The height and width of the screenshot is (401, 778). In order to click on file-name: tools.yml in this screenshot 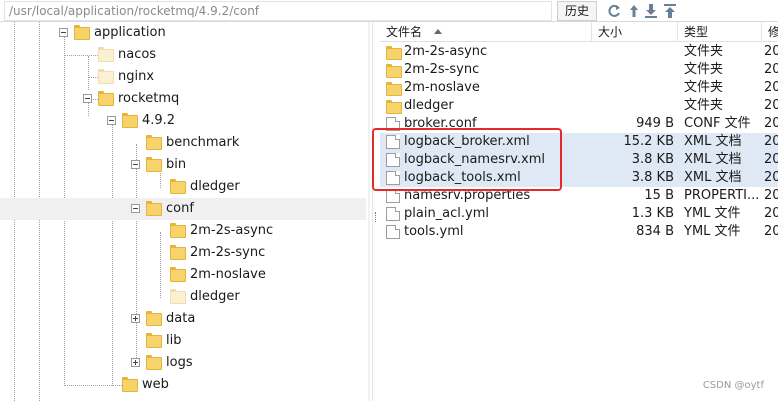, I will do `click(434, 231)`.